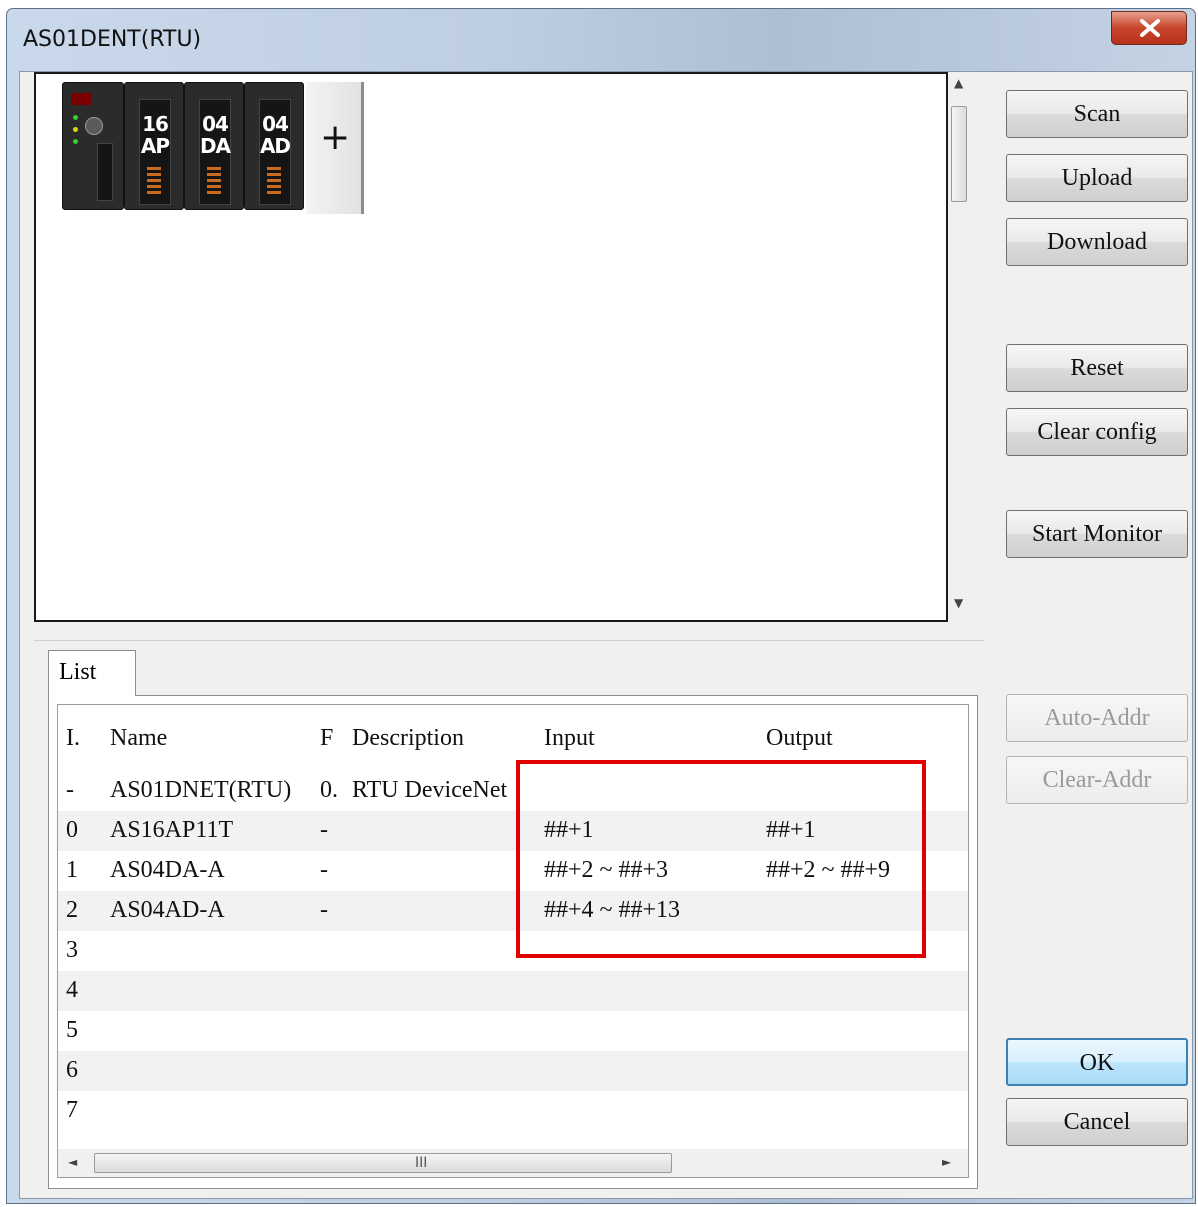  I want to click on cell-description: RTU DeviceNet, so click(430, 790).